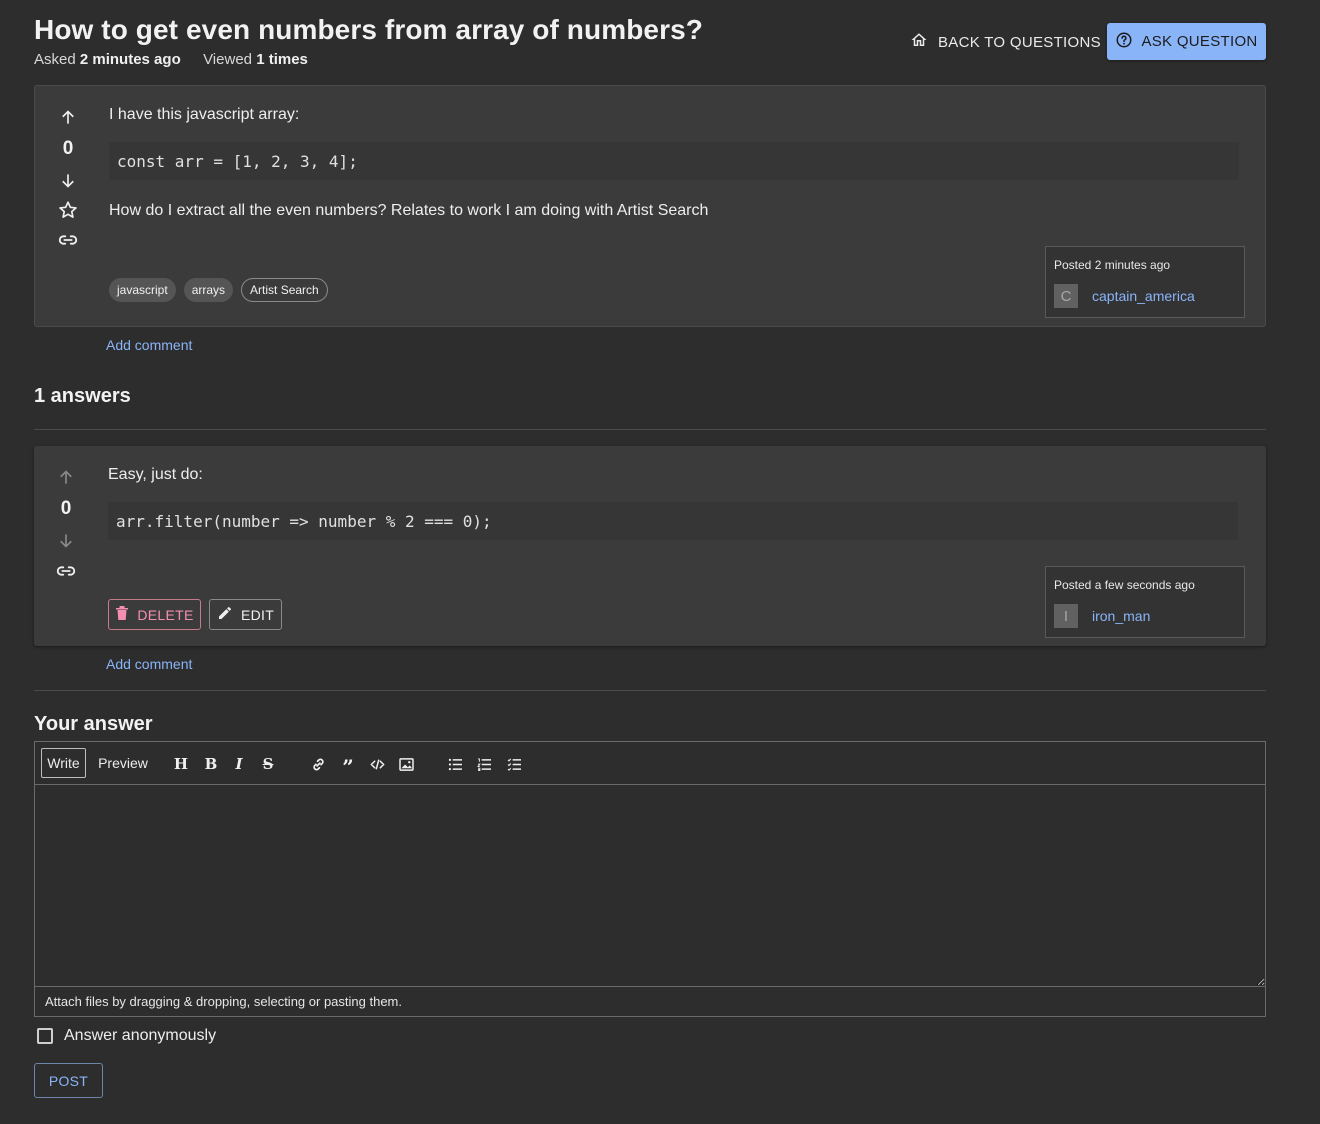 This screenshot has height=1124, width=1320. What do you see at coordinates (268, 764) in the screenshot?
I see `strikethrough-icon: S` at bounding box center [268, 764].